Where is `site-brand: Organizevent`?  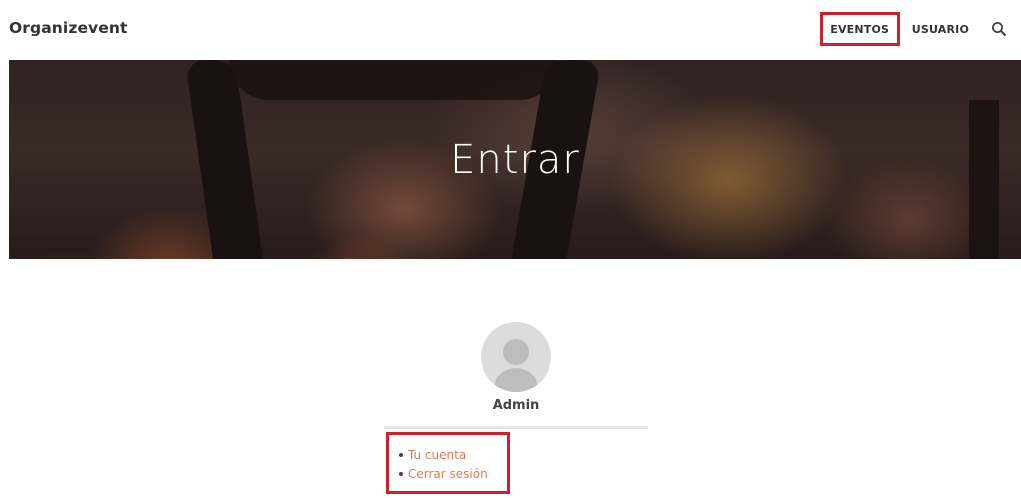
site-brand: Organizevent is located at coordinates (68, 28).